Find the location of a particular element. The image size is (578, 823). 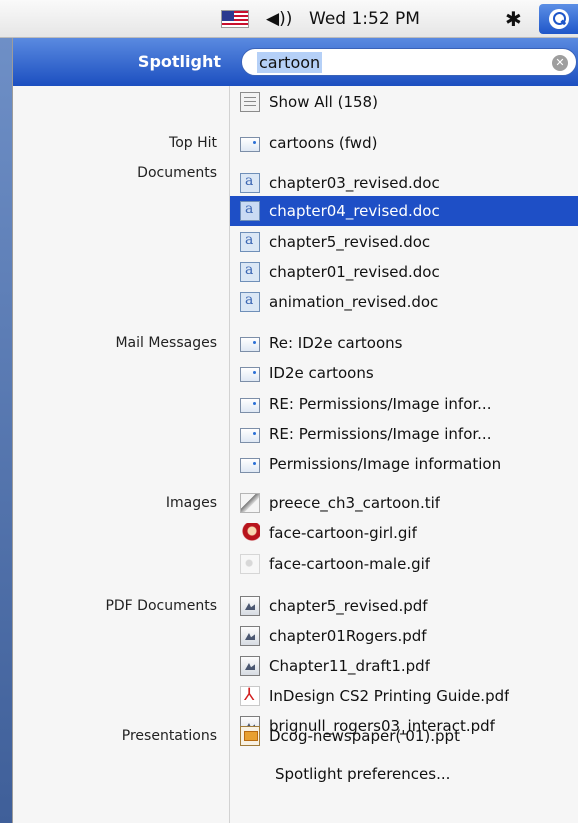

result-item-selected: chapter04_revised.doc is located at coordinates (404, 211).